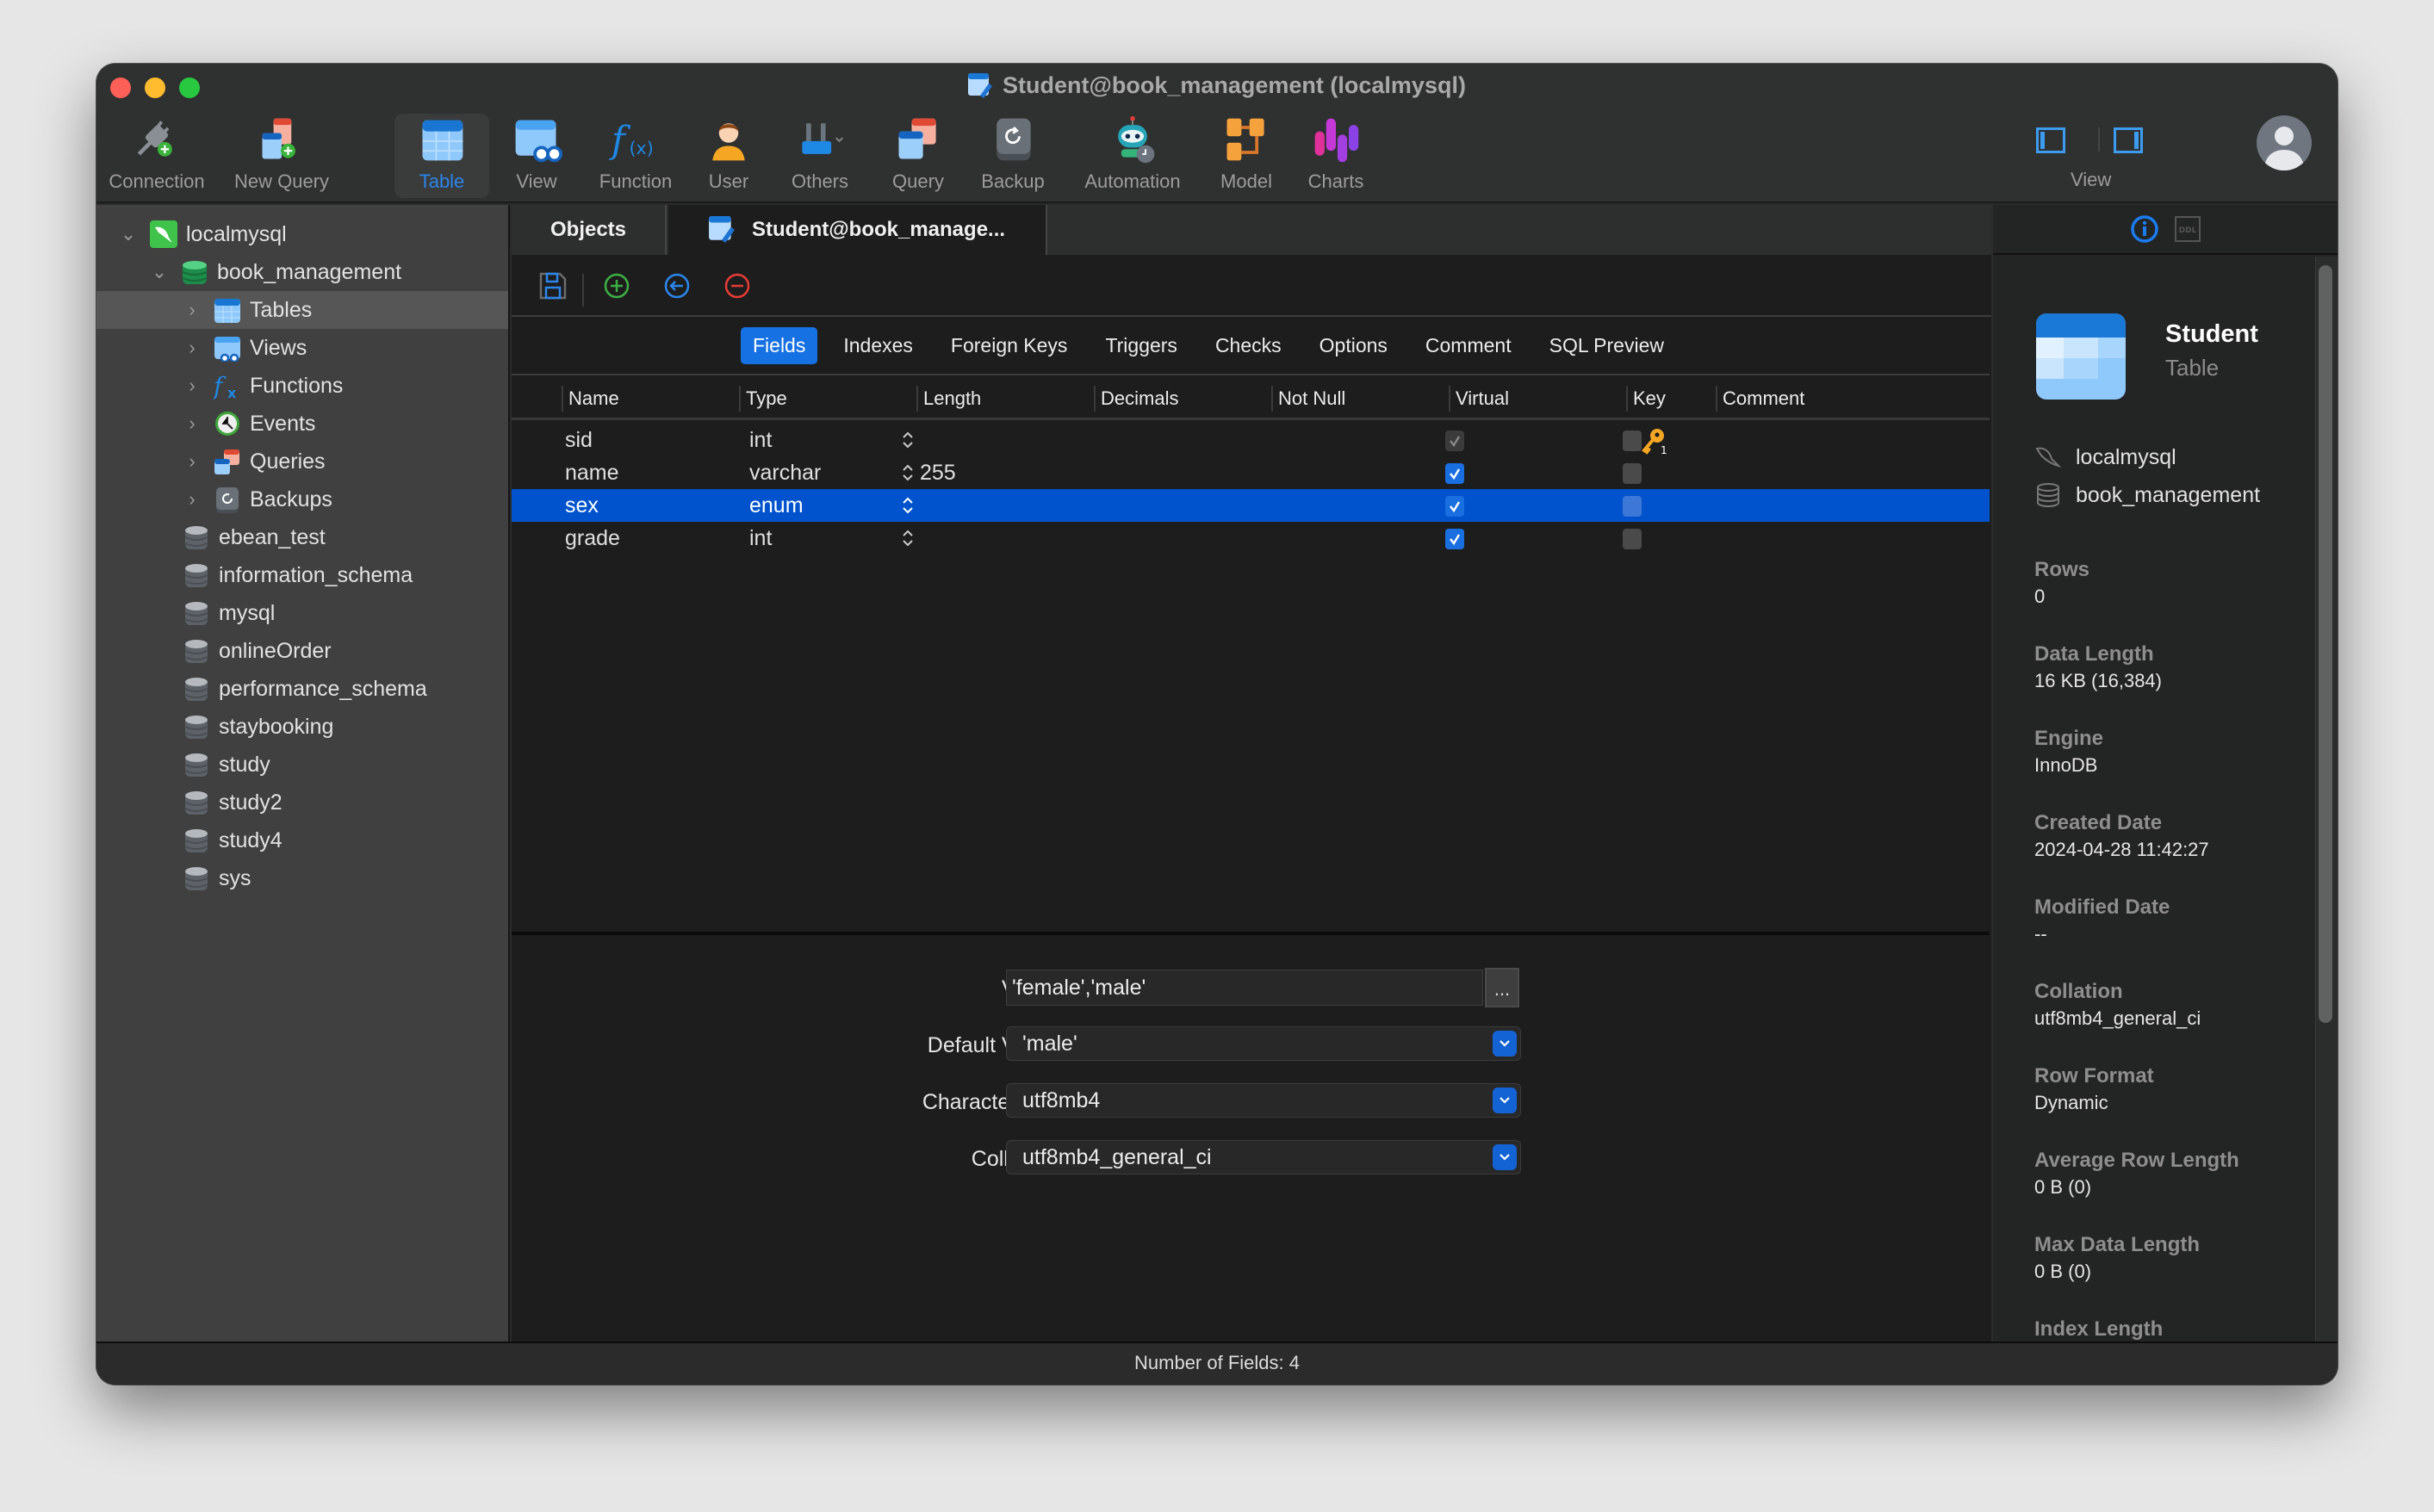 This screenshot has height=1512, width=2434. I want to click on character-set-select: utf8mb4, so click(1263, 1100).